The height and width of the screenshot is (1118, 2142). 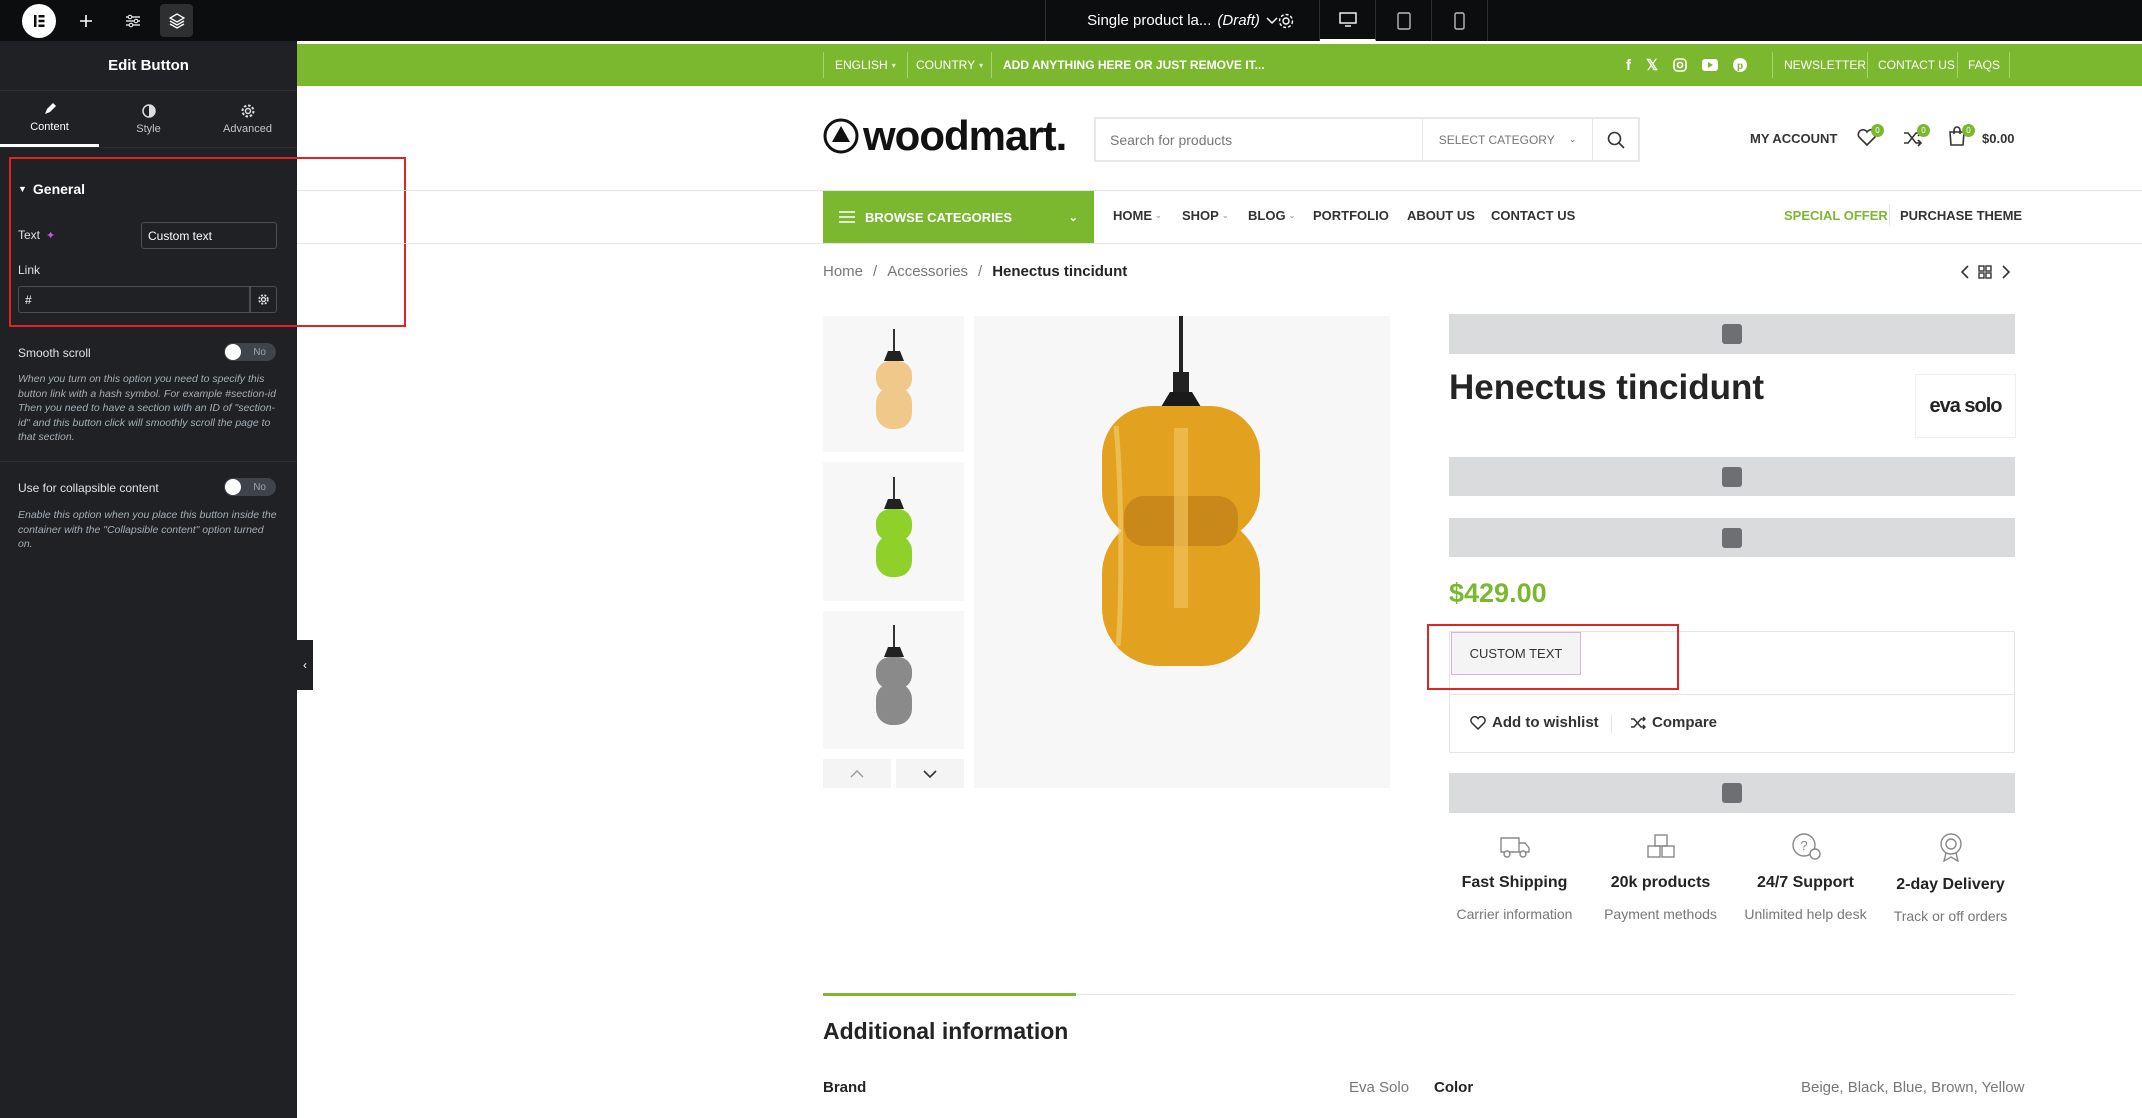 I want to click on browse-categories-button: BROWSE CATEGORIES ⌄, so click(x=958, y=217).